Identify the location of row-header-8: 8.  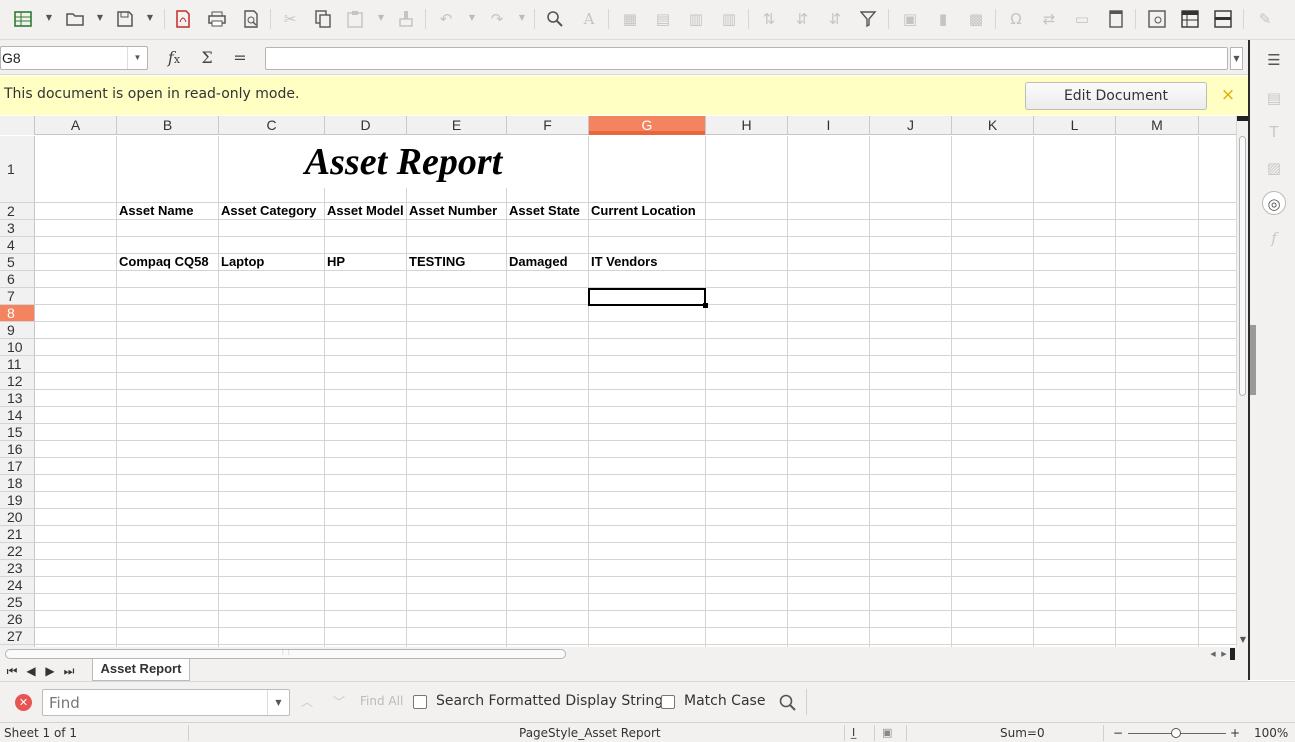
(17, 313).